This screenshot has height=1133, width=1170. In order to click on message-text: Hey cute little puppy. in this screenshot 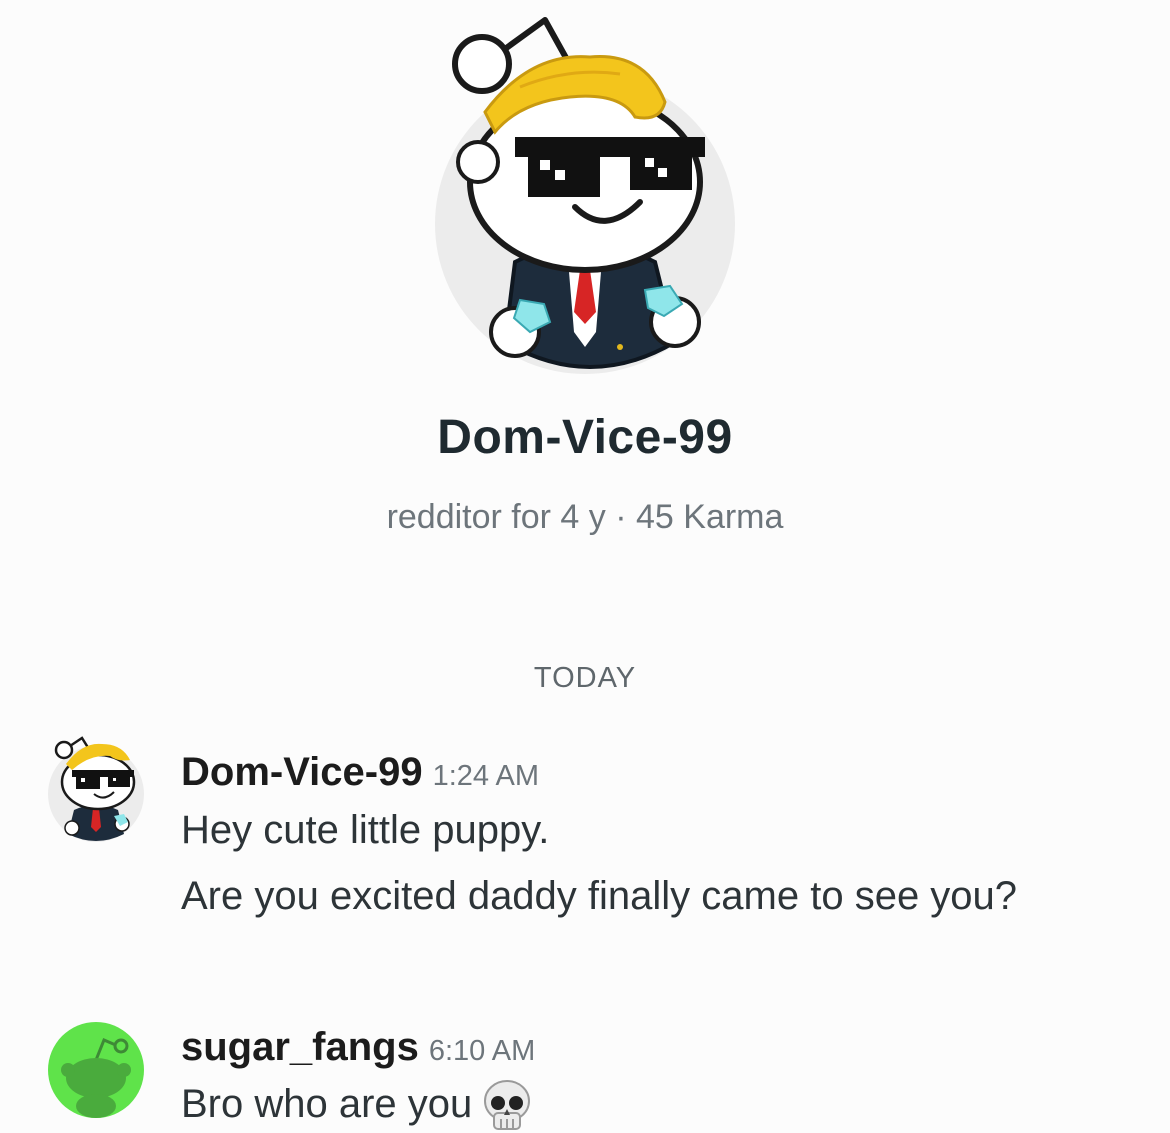, I will do `click(365, 830)`.